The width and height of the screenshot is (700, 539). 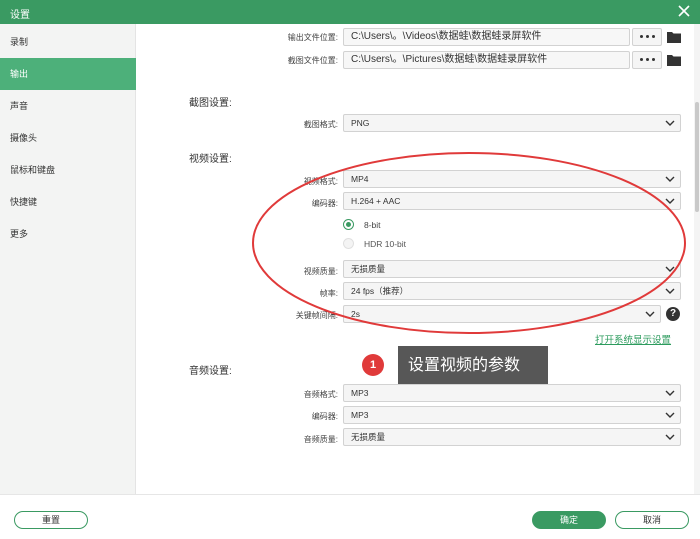 I want to click on help-icon: ?, so click(x=673, y=314).